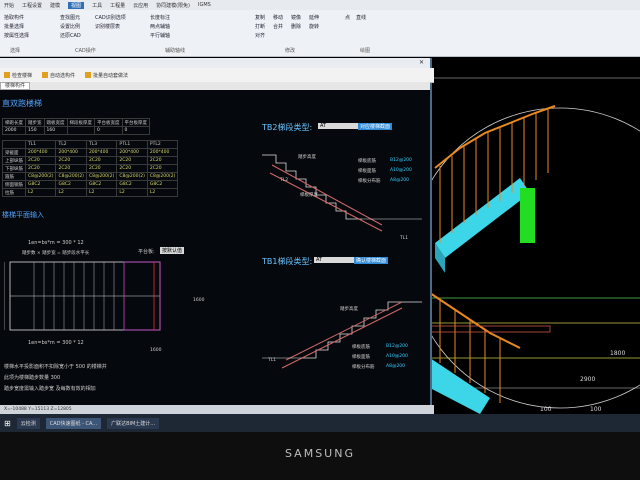 The height and width of the screenshot is (480, 640). What do you see at coordinates (9, 5) in the screenshot?
I see `menu-start: 开始` at bounding box center [9, 5].